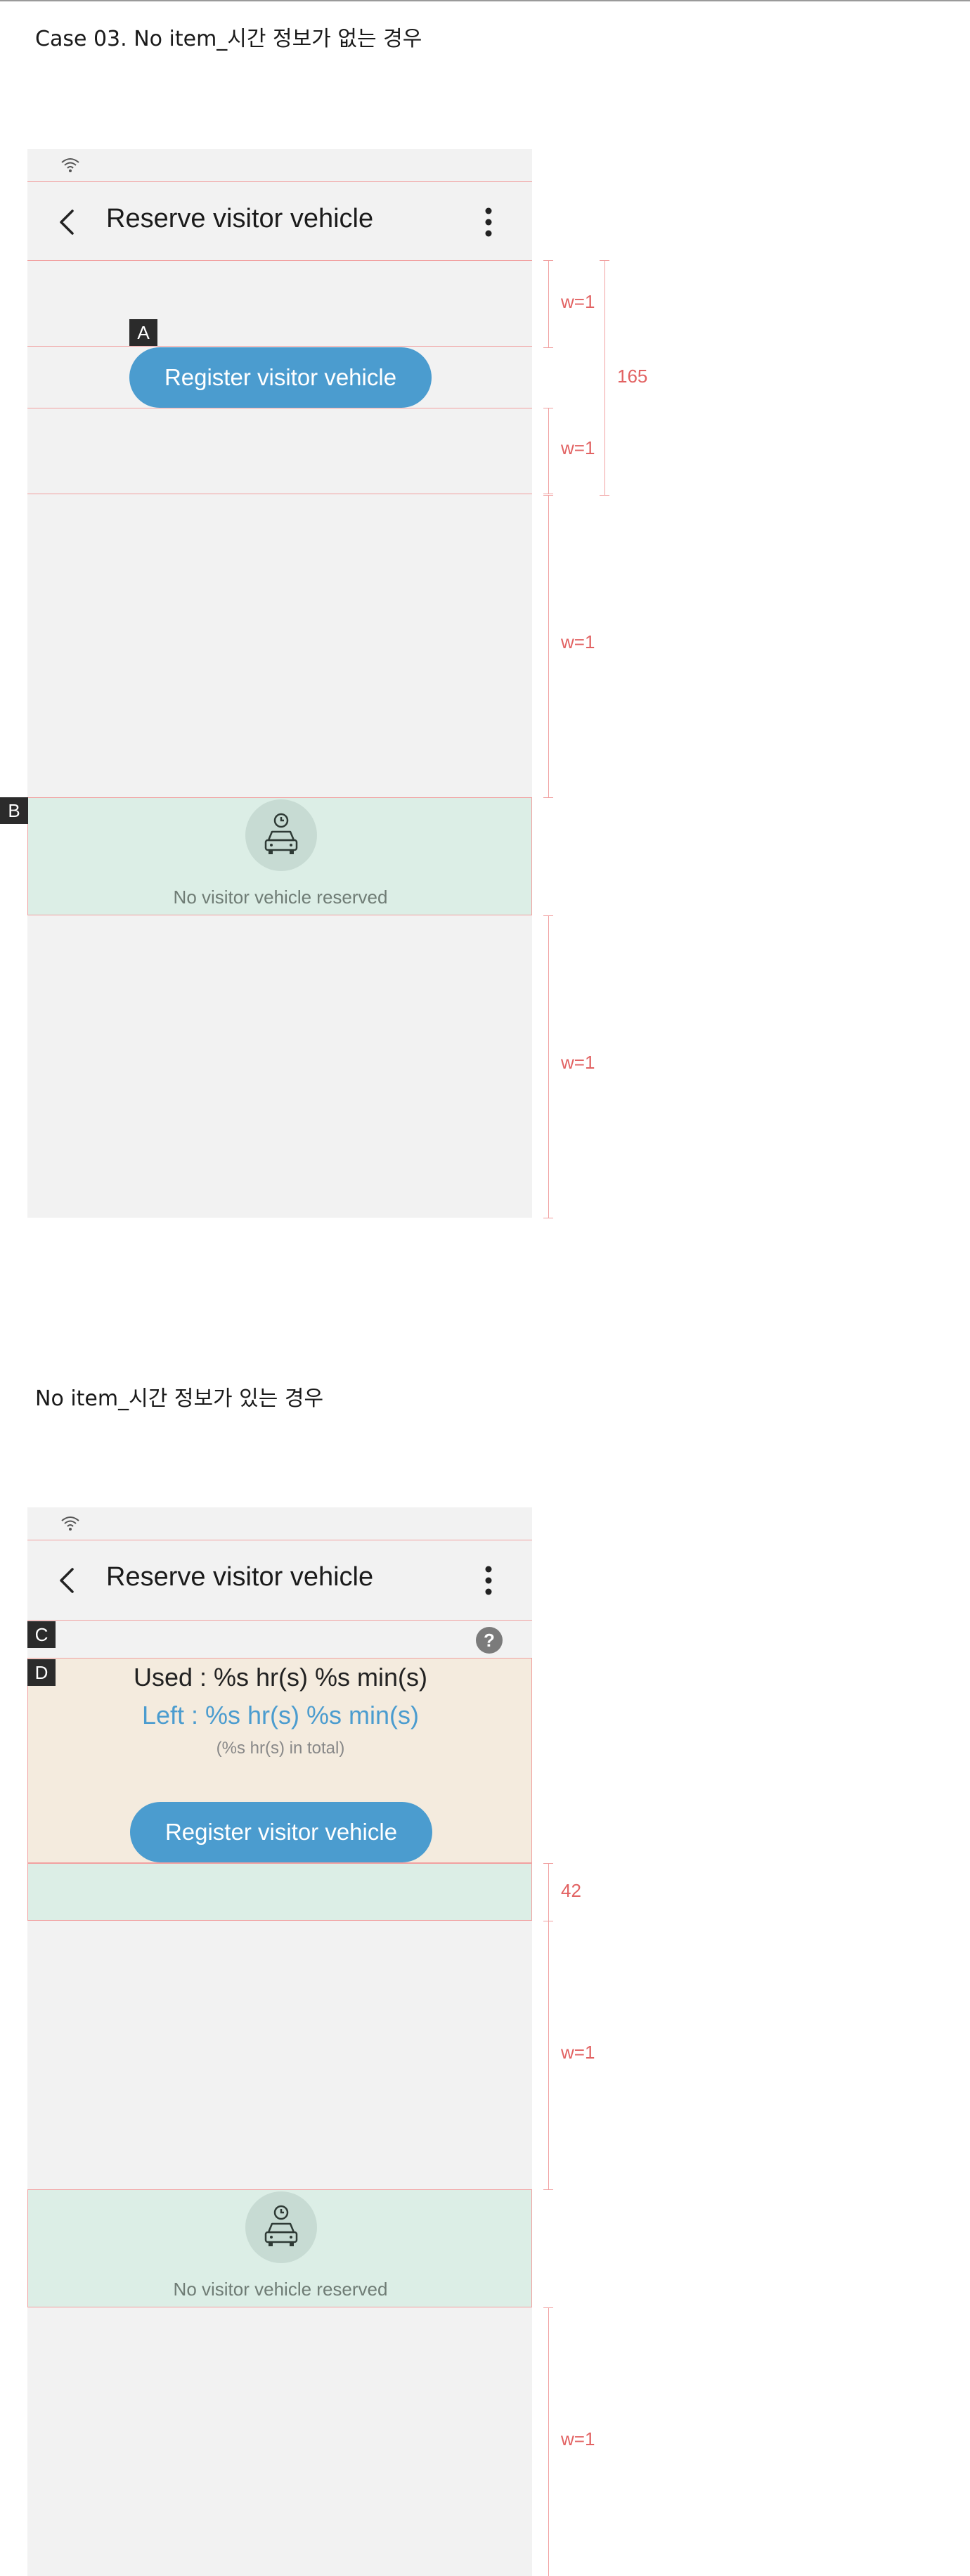  I want to click on used-time-text: Used : %s hr(s) %s min(s), so click(280, 1677).